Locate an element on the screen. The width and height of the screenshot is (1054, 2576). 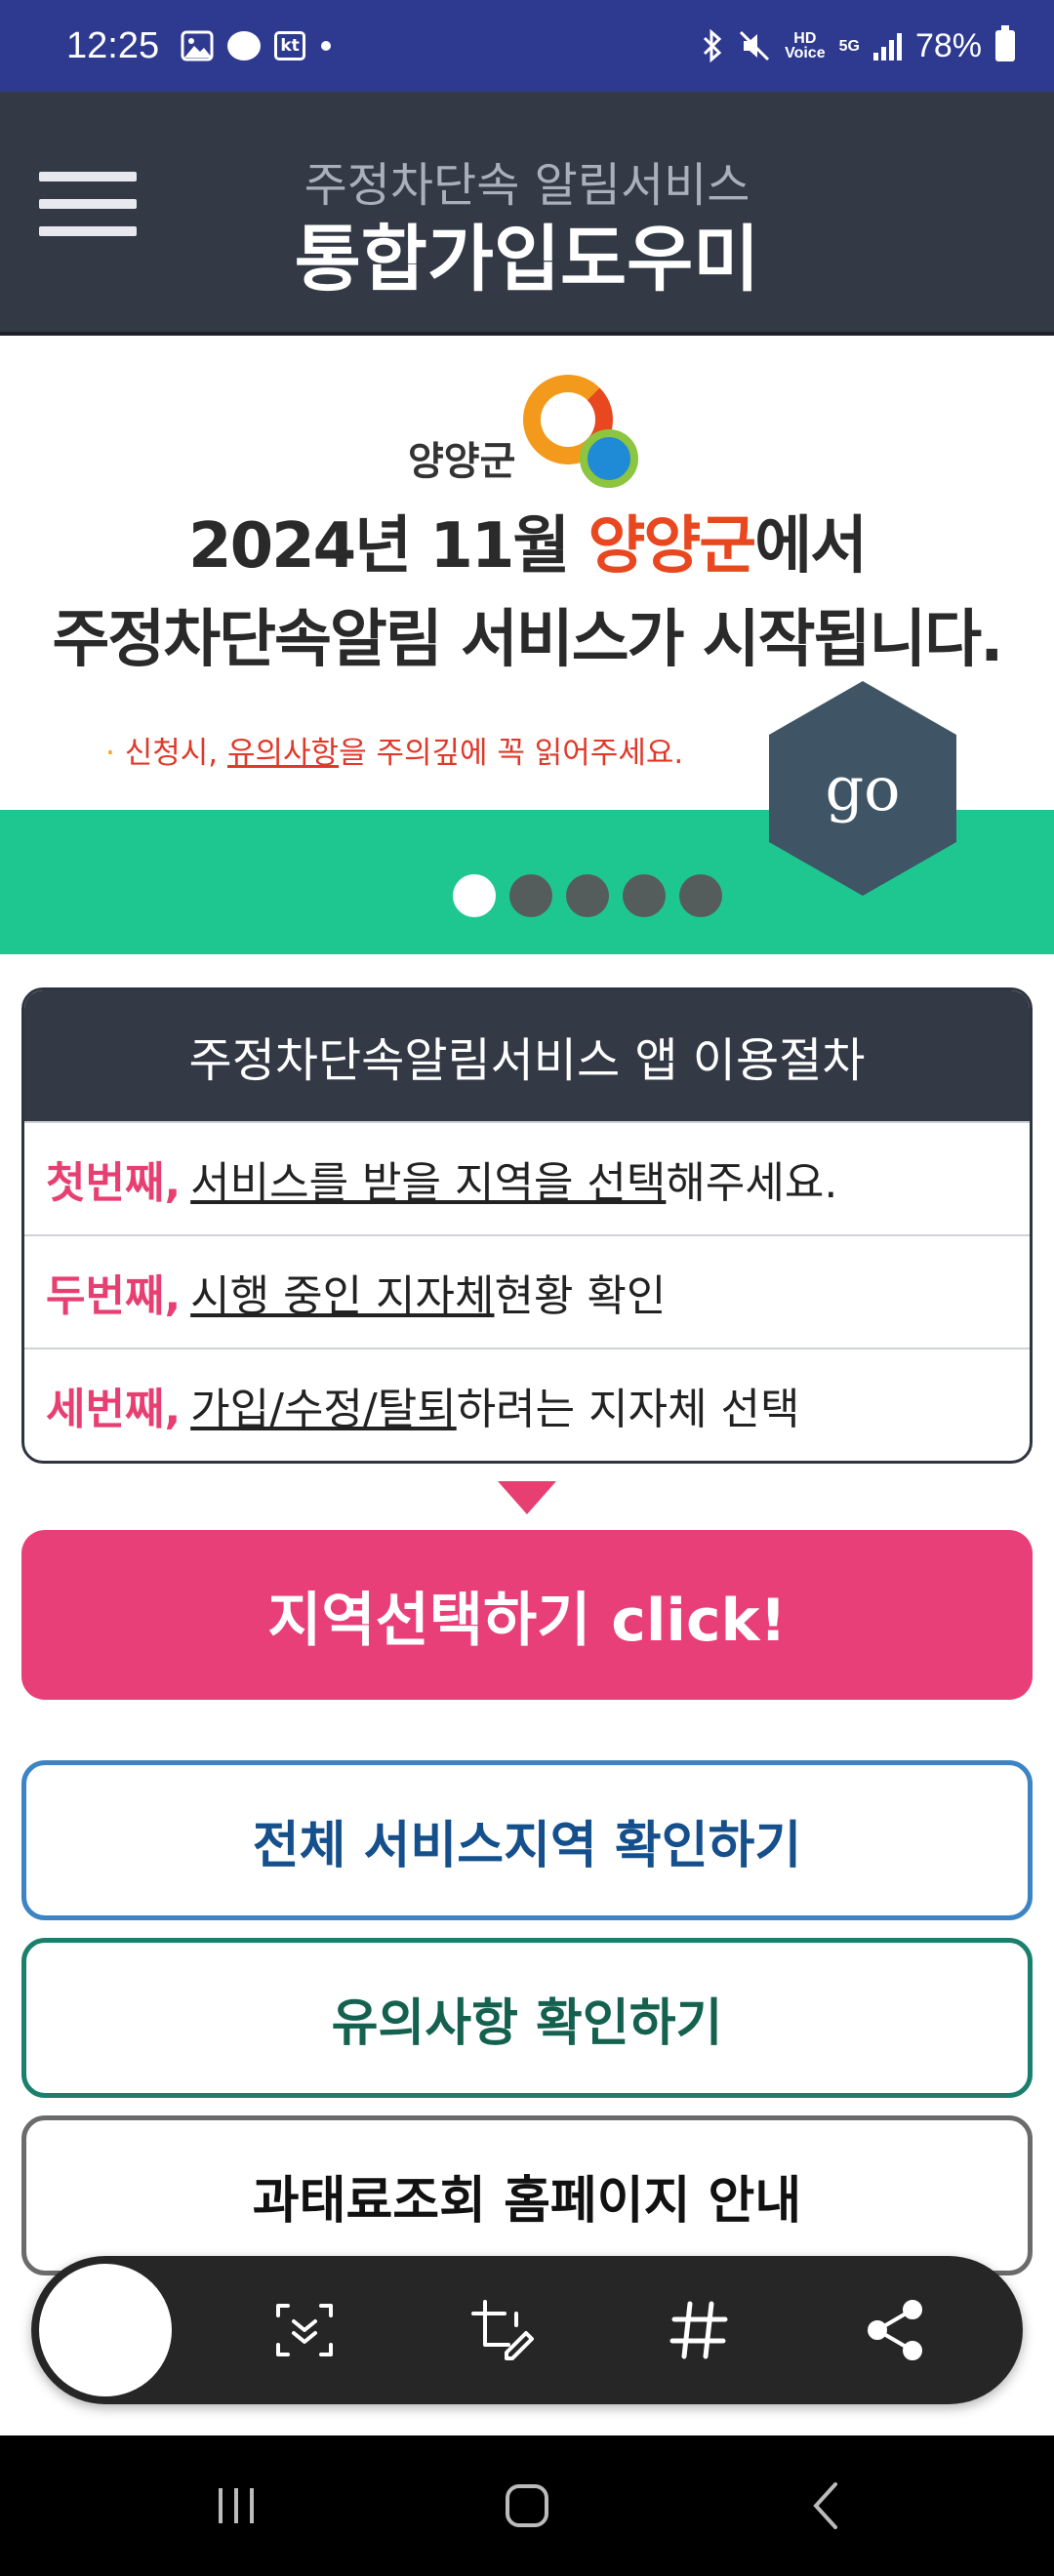
yangyang-logo: 양양군 is located at coordinates (524, 432).